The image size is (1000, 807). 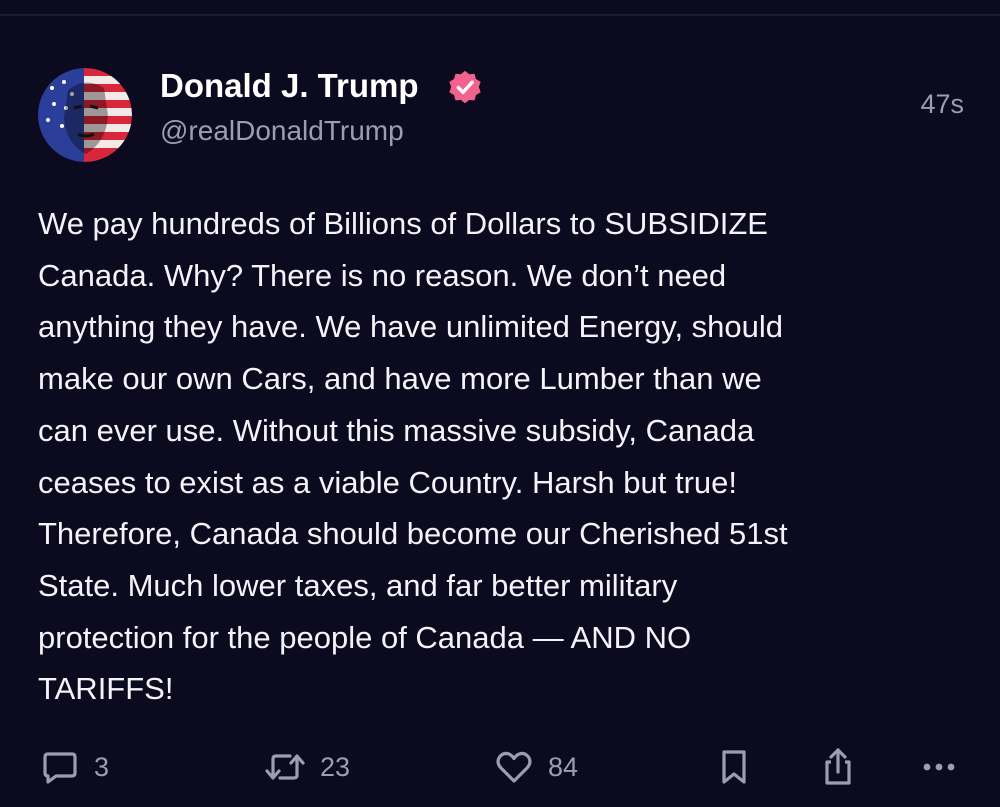 I want to click on bookmark-icon, so click(x=734, y=767).